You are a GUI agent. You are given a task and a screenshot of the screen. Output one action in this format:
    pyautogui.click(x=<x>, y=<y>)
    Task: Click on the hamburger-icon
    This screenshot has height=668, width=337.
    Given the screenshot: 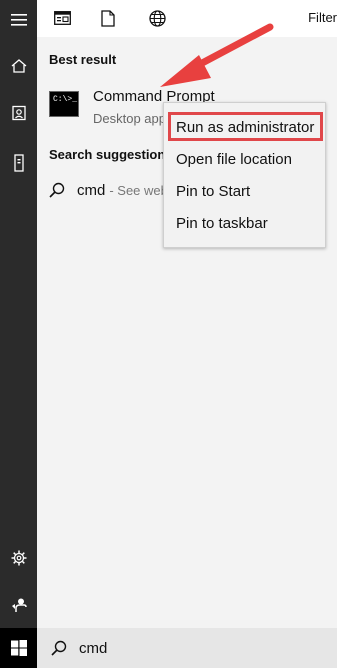 What is the action you would take?
    pyautogui.click(x=18, y=20)
    